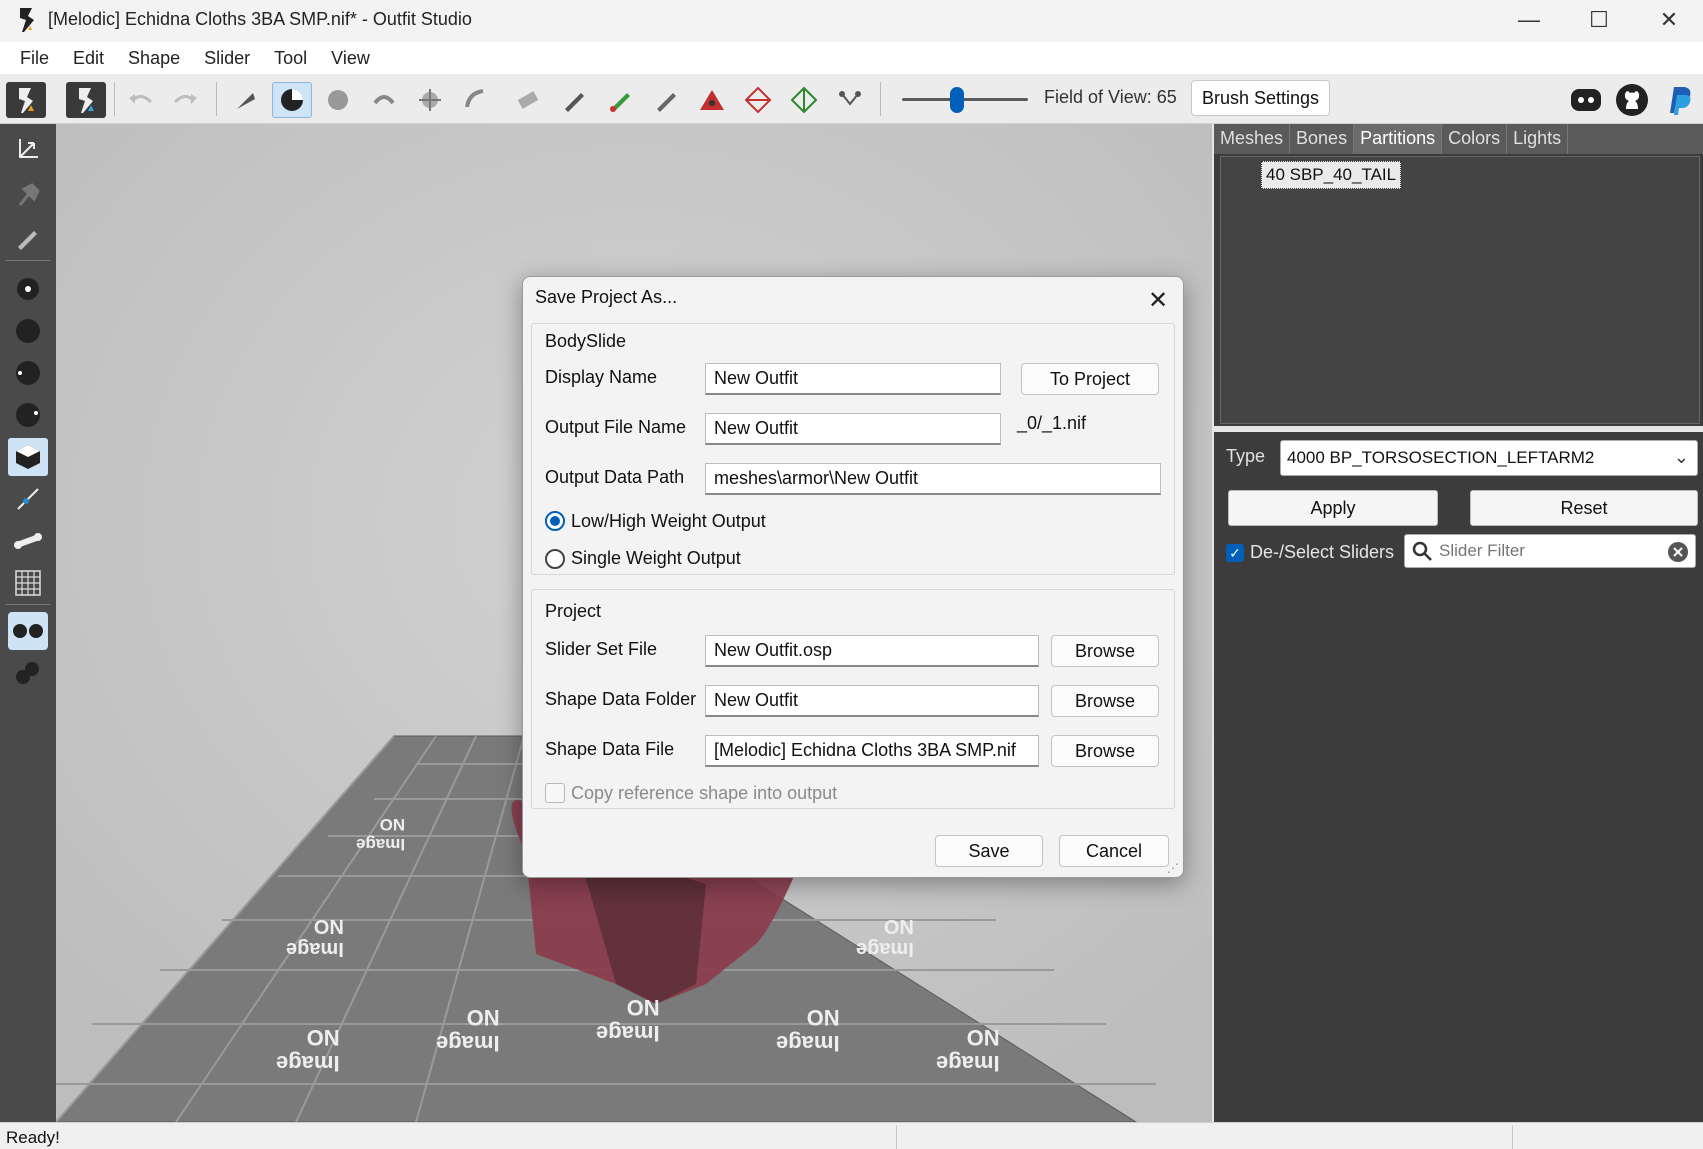 The width and height of the screenshot is (1703, 1149). What do you see at coordinates (851, 1135) in the screenshot?
I see `status-bar: Ready!` at bounding box center [851, 1135].